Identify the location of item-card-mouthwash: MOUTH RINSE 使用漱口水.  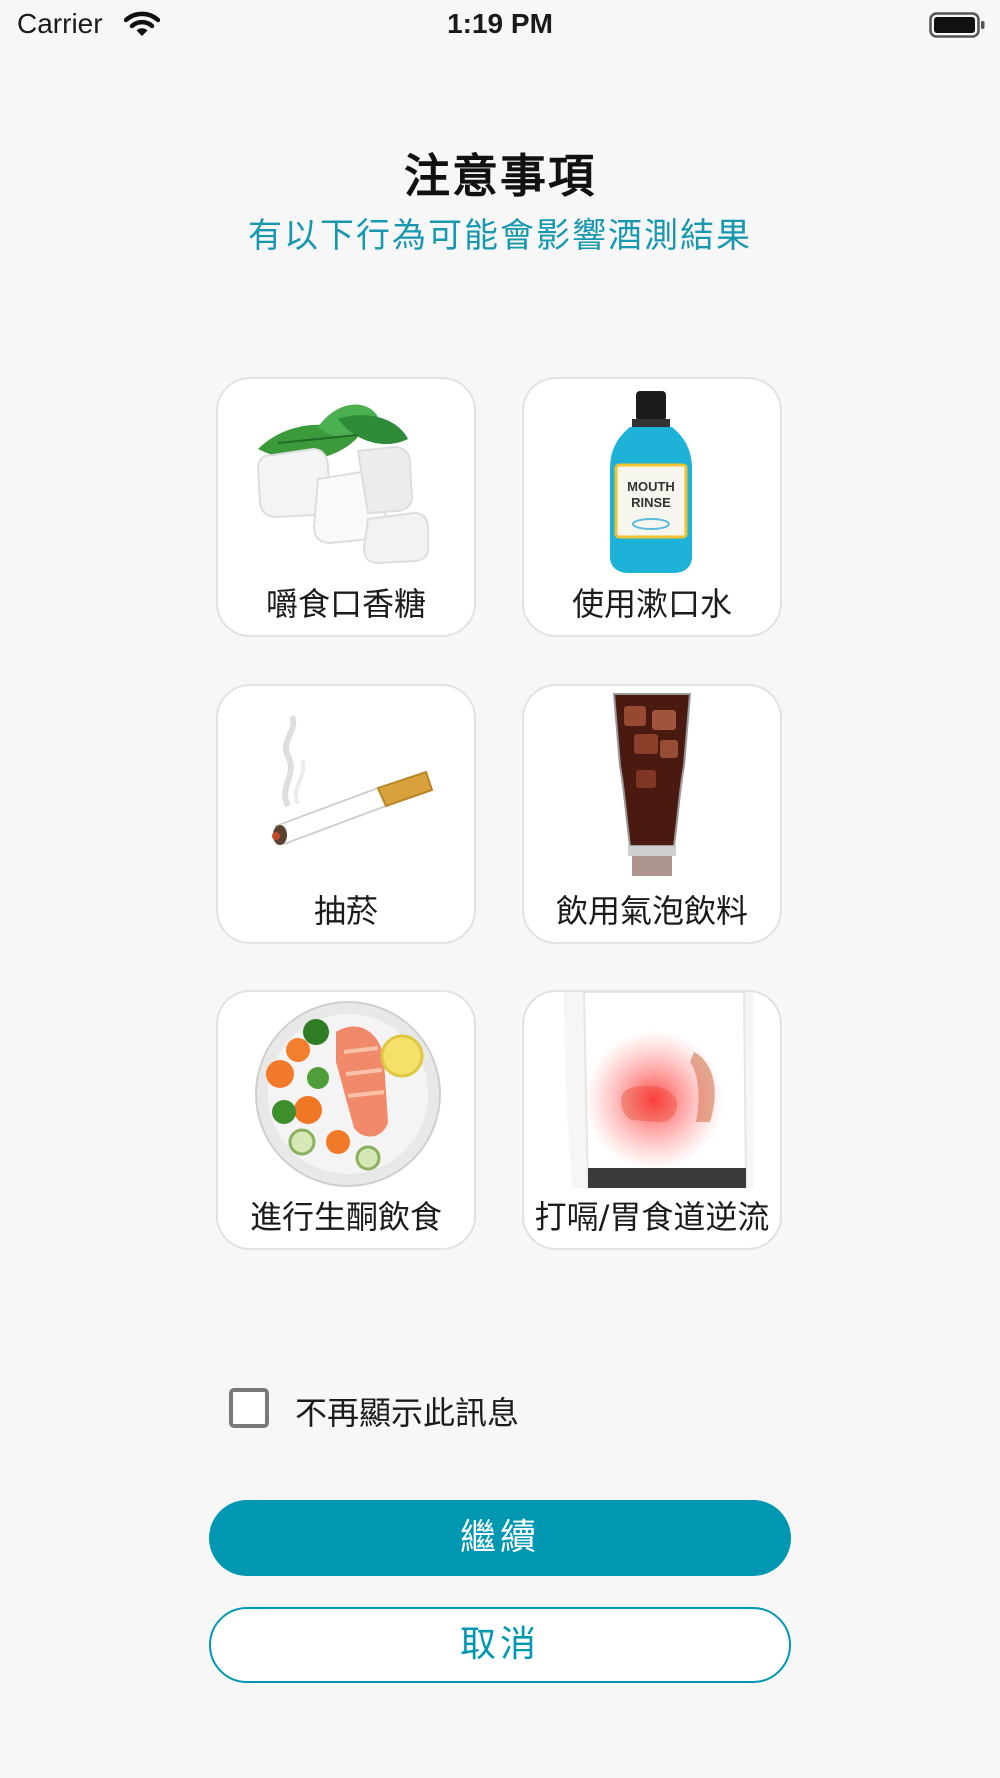
(652, 507).